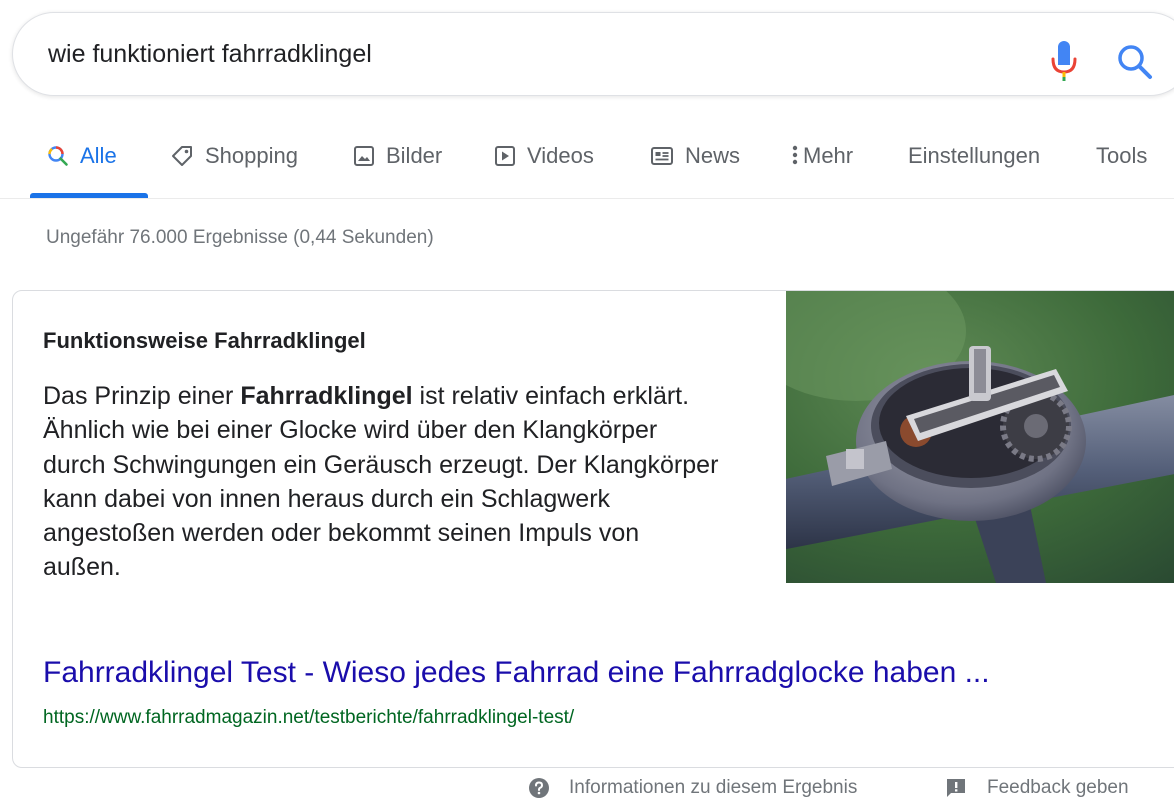 The width and height of the screenshot is (1174, 799). What do you see at coordinates (364, 156) in the screenshot?
I see `image-icon` at bounding box center [364, 156].